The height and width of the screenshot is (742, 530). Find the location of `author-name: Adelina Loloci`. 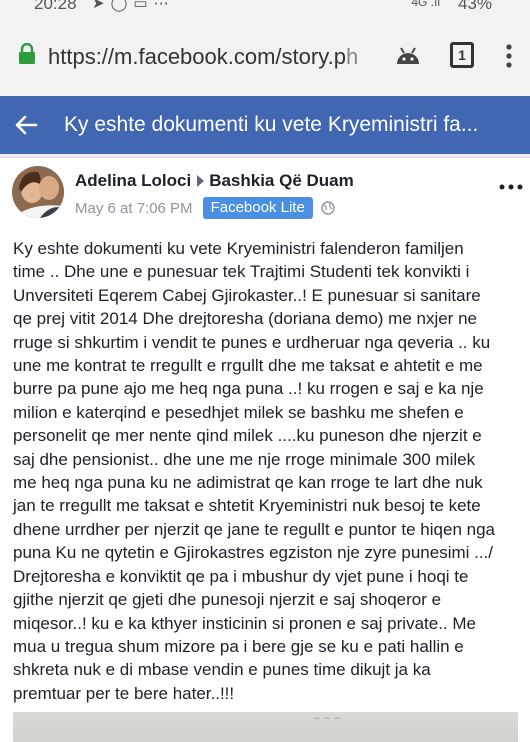

author-name: Adelina Loloci is located at coordinates (133, 180).